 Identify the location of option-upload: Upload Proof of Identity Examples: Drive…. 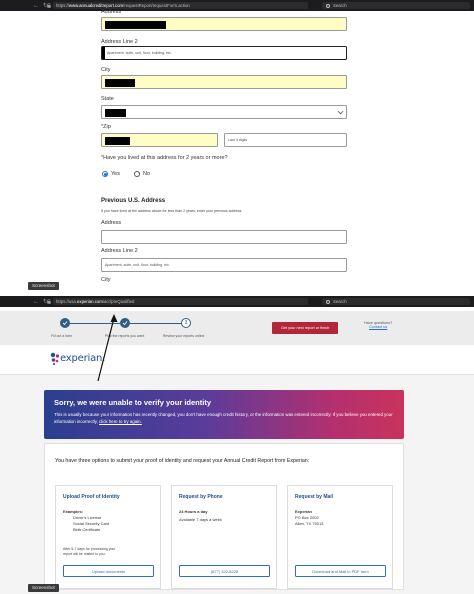
(108, 537).